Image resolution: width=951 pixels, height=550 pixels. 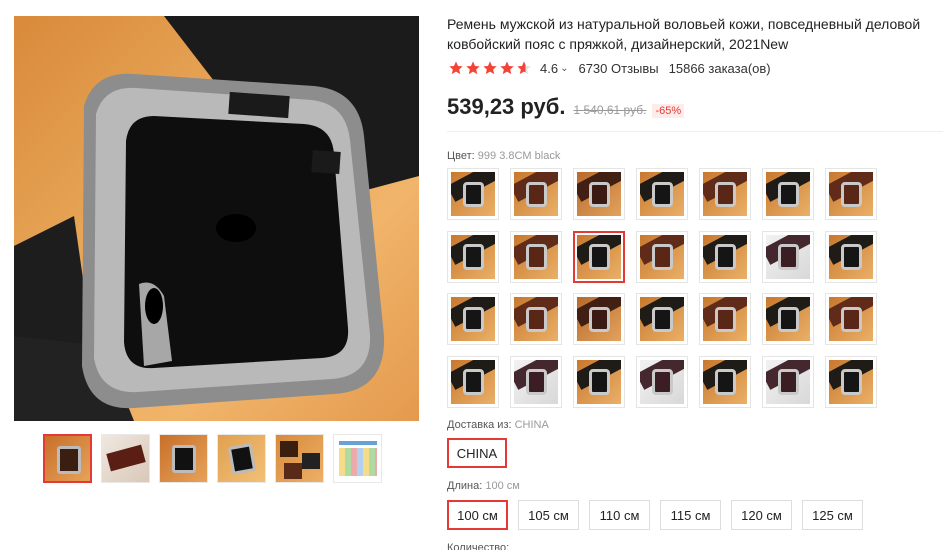 What do you see at coordinates (668, 111) in the screenshot?
I see `discount-badge: -65%` at bounding box center [668, 111].